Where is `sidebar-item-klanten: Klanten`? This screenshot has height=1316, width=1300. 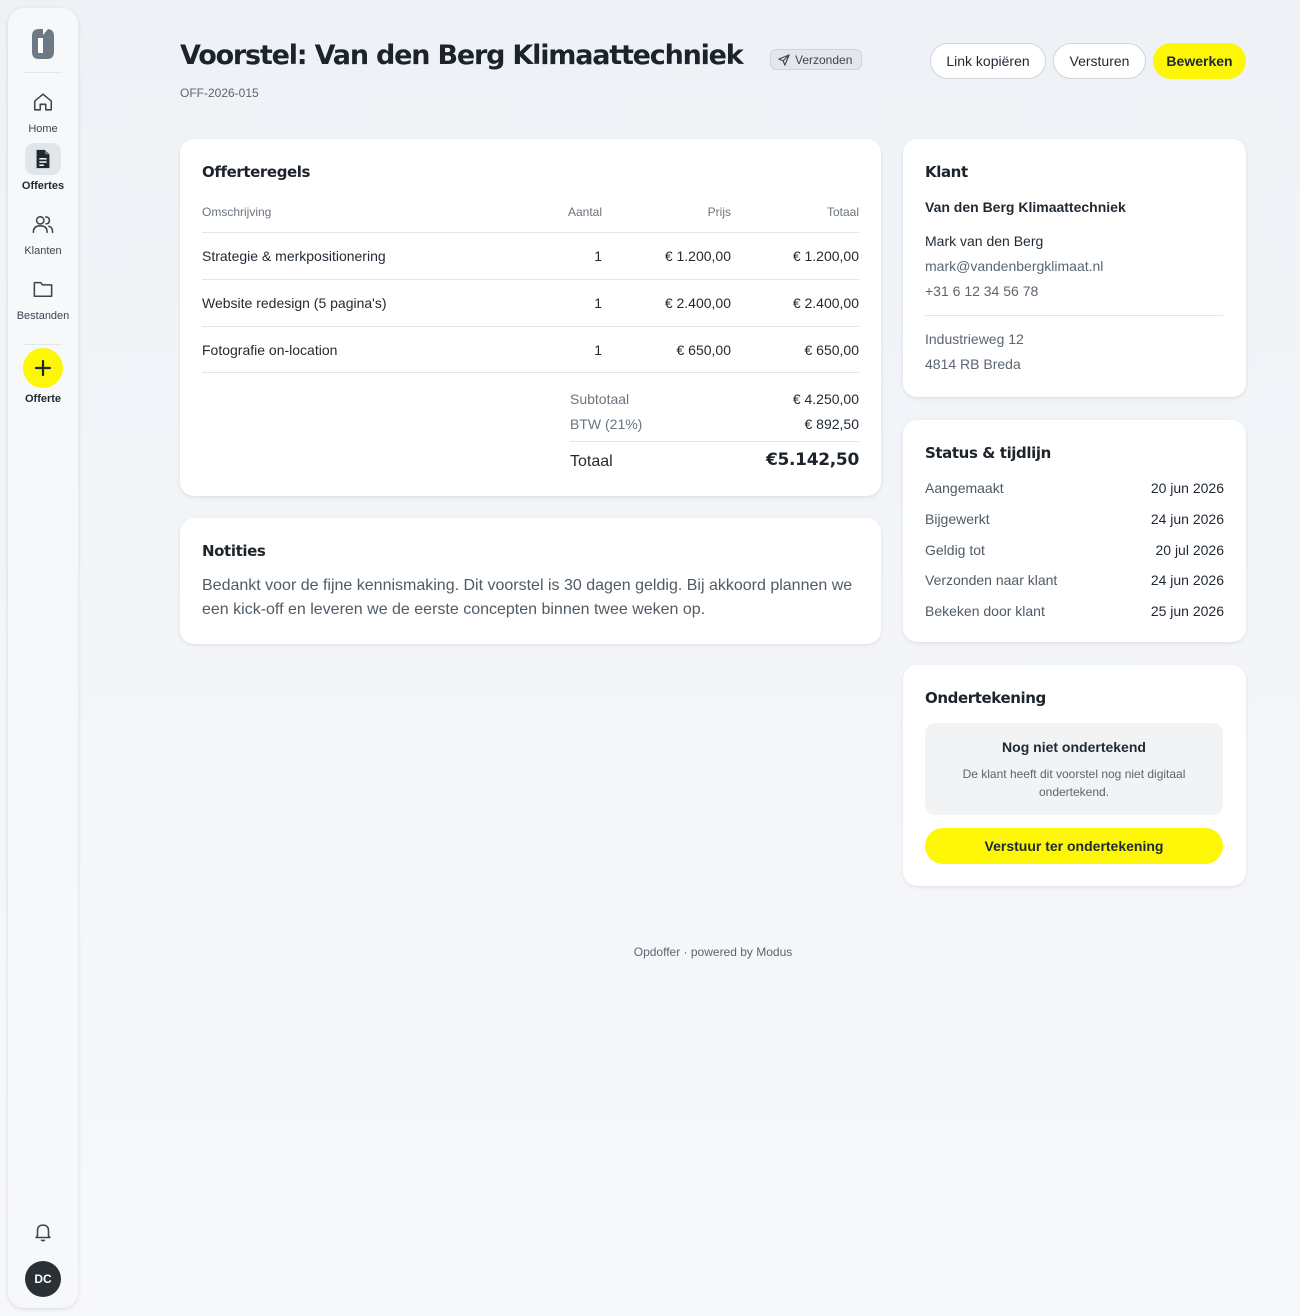
sidebar-item-klanten: Klanten is located at coordinates (43, 232).